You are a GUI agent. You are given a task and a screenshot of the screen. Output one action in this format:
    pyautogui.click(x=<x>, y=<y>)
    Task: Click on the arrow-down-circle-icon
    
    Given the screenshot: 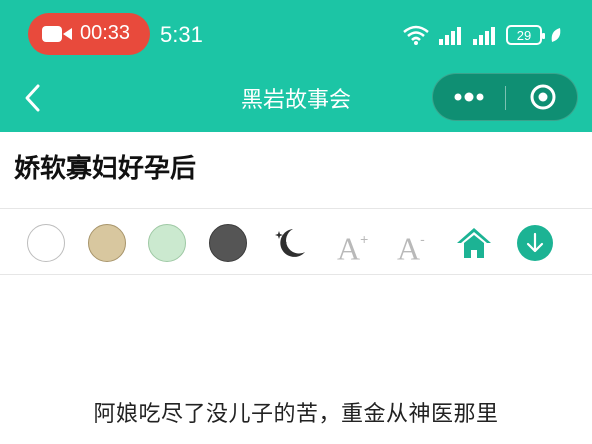 What is the action you would take?
    pyautogui.click(x=535, y=243)
    